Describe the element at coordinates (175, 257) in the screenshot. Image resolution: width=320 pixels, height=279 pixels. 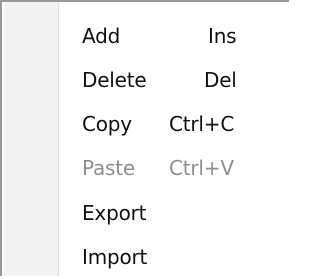
I see `menu-item-import: Import` at that location.